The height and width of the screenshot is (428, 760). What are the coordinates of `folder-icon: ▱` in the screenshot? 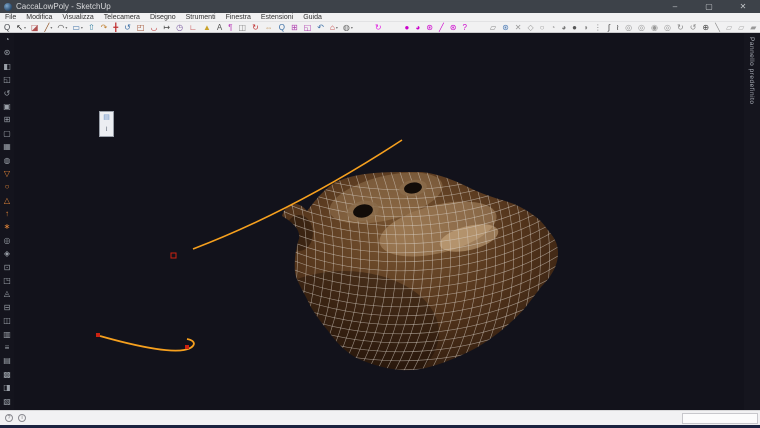 It's located at (493, 27).